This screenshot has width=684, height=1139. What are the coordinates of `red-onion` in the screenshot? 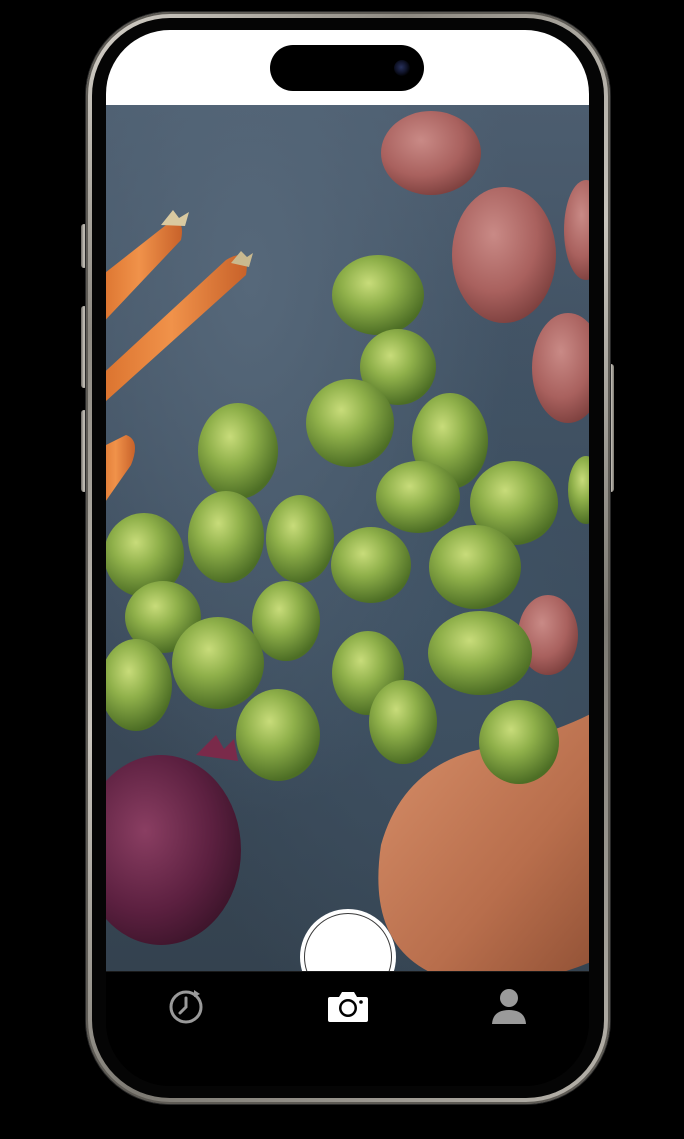 It's located at (173, 840).